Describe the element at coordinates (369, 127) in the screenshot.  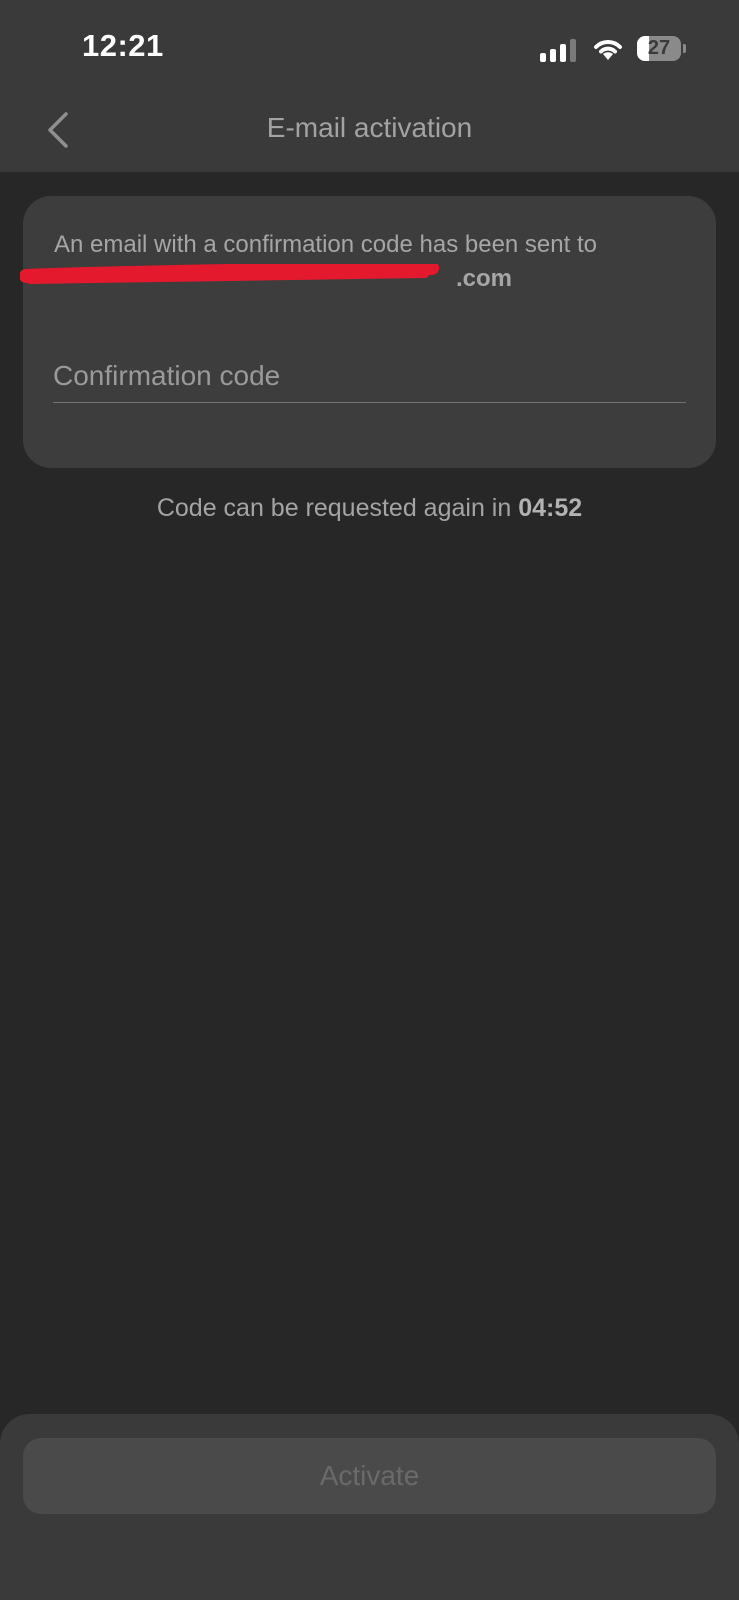
I see `page-title: E-mail activation` at that location.